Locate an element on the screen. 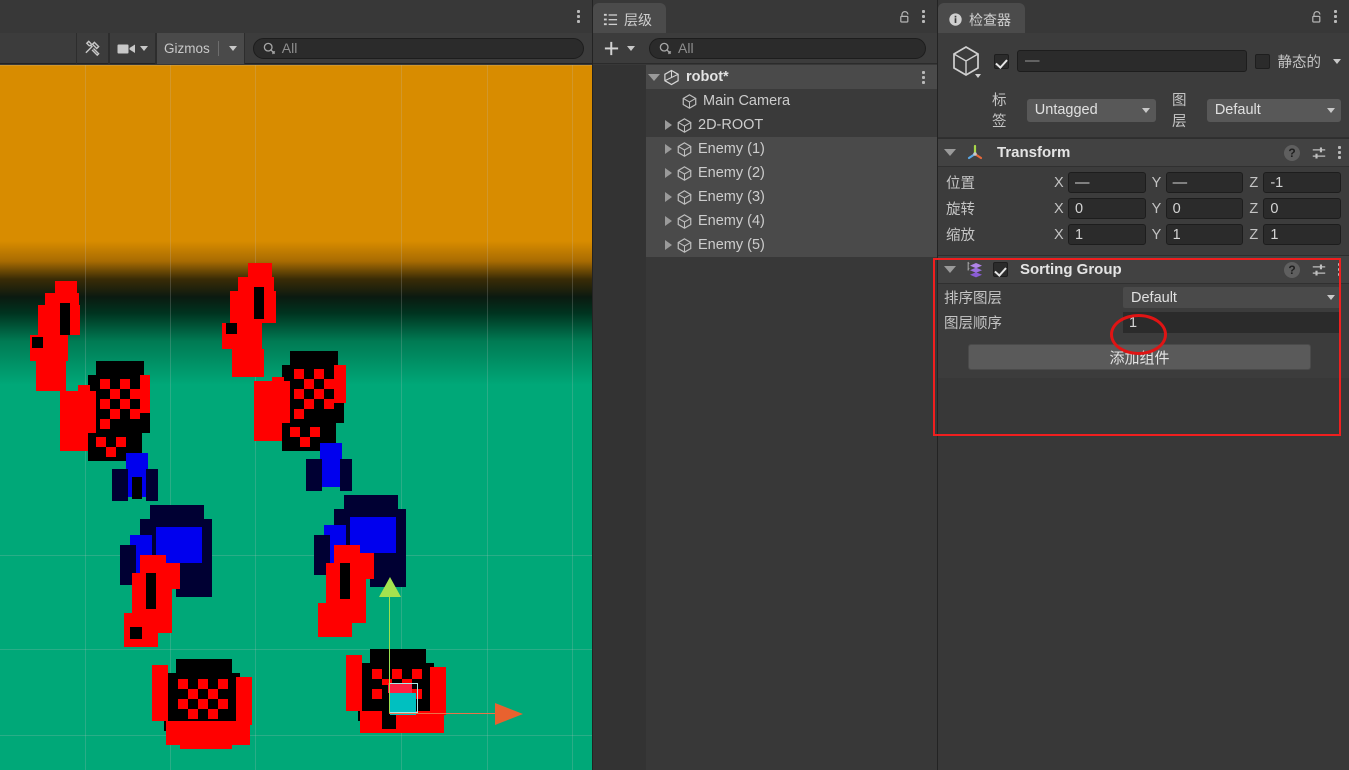 This screenshot has height=770, width=1349. hierarchy-item-label: Enemy (1) is located at coordinates (731, 149).